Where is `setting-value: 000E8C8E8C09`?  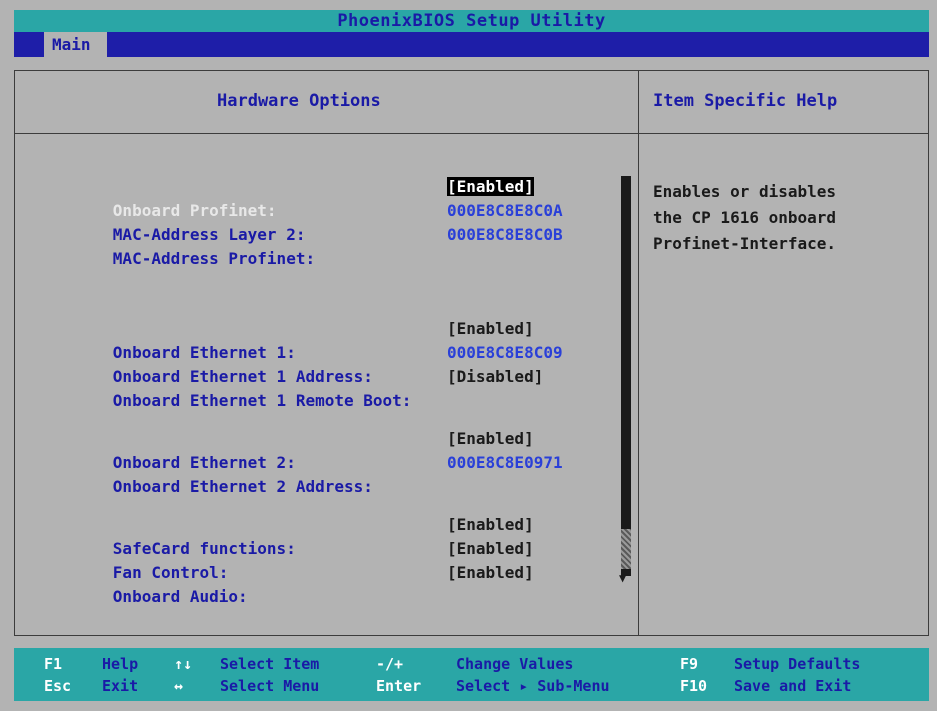 setting-value: 000E8C8E8C09 is located at coordinates (505, 352).